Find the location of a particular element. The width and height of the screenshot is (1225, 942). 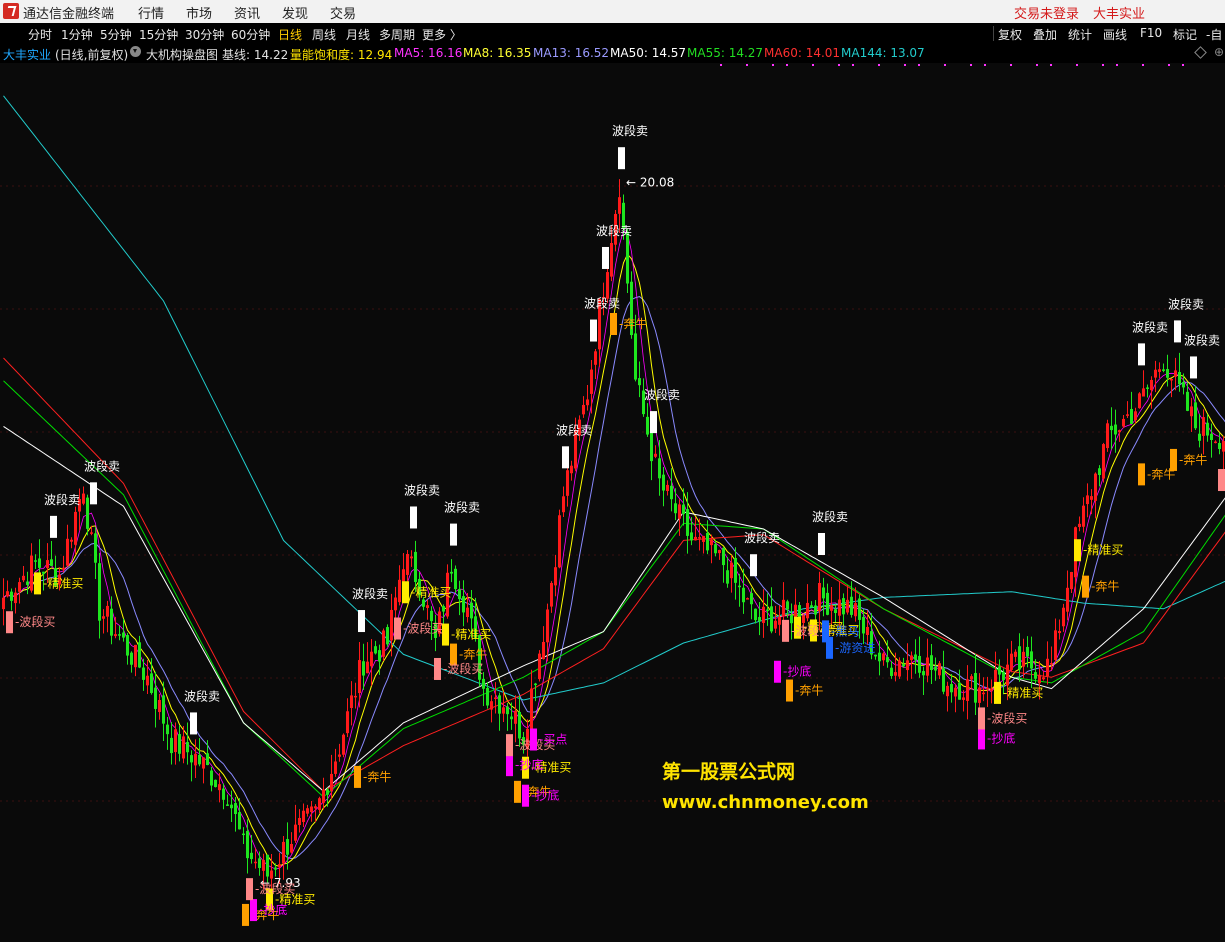

expand-diamond-icon is located at coordinates (1200, 52).